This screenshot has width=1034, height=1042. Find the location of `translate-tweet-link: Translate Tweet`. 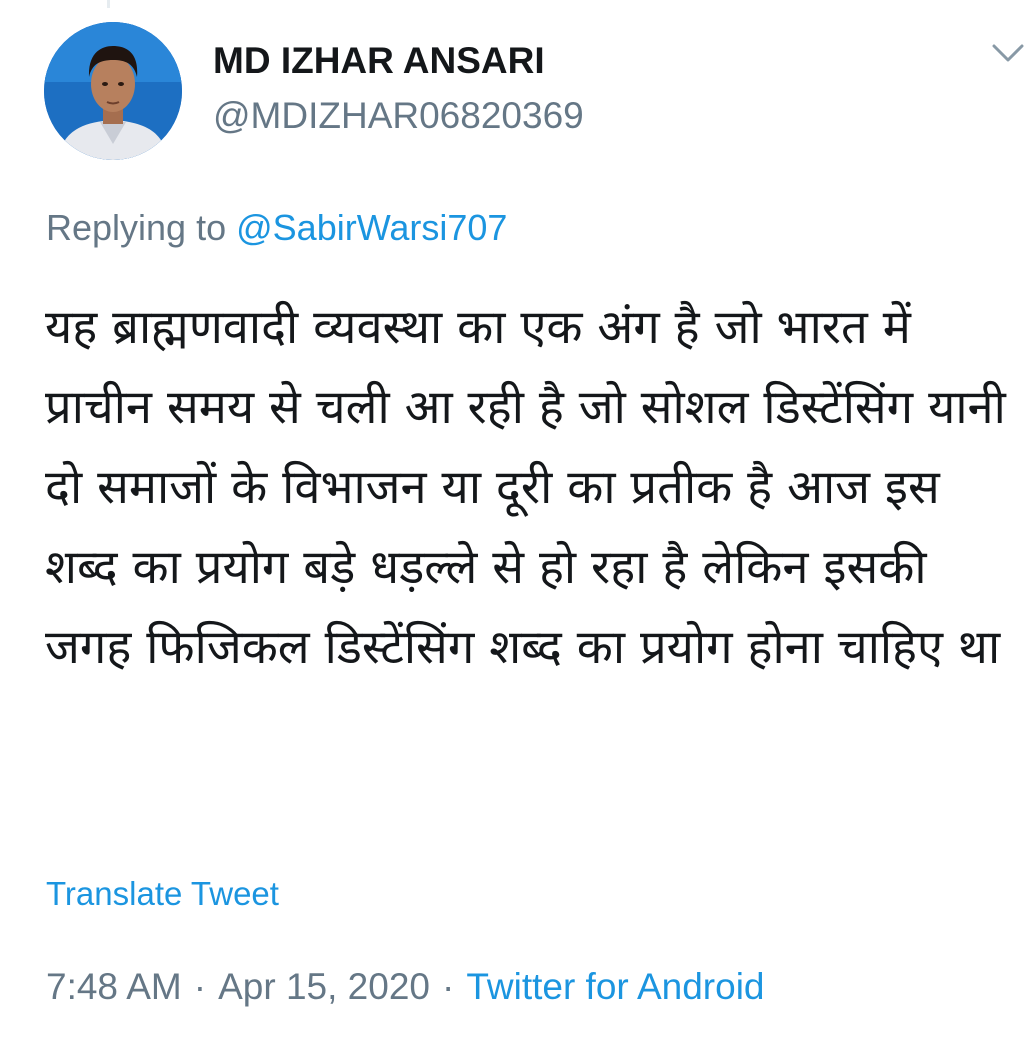

translate-tweet-link: Translate Tweet is located at coordinates (162, 894).